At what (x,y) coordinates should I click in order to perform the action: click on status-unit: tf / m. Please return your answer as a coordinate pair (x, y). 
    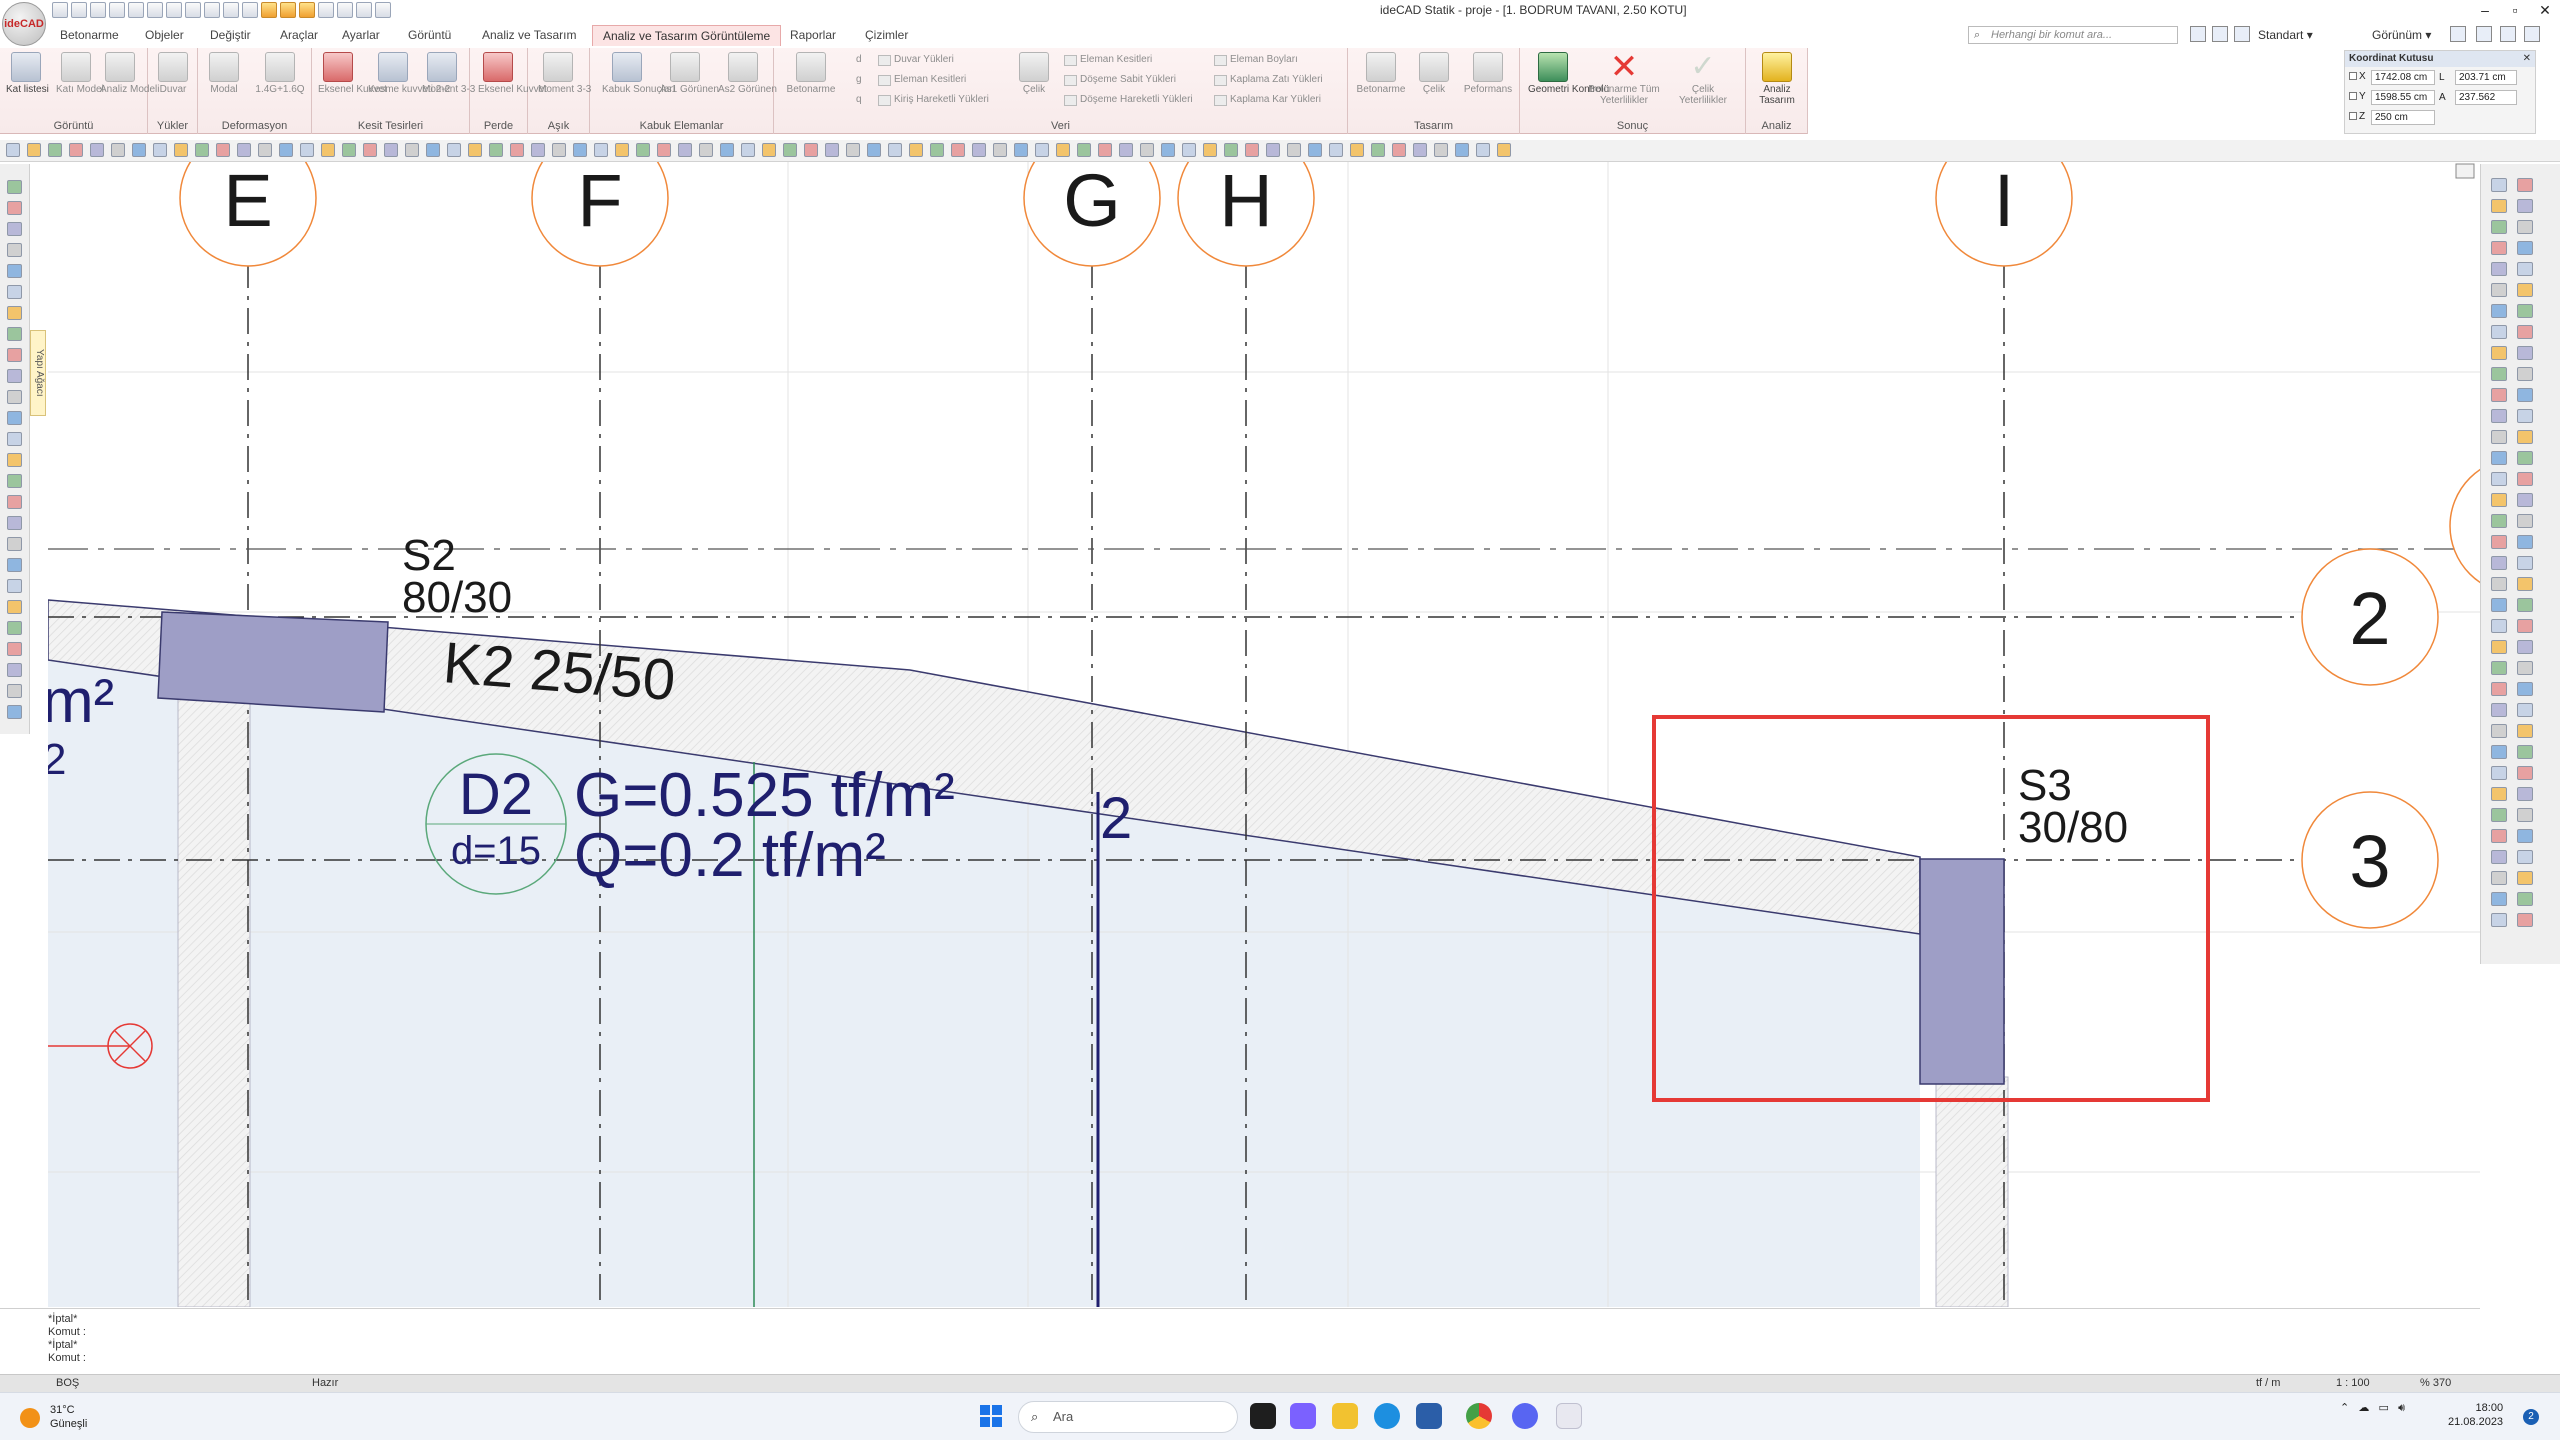
    Looking at the image, I should click on (2268, 1383).